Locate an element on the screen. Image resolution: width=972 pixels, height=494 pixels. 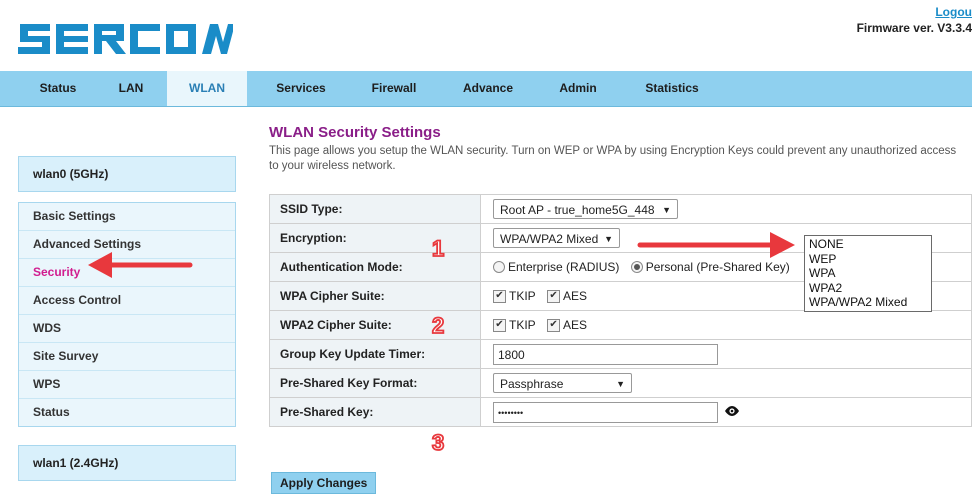
annotation-number: 3 is located at coordinates (438, 442).